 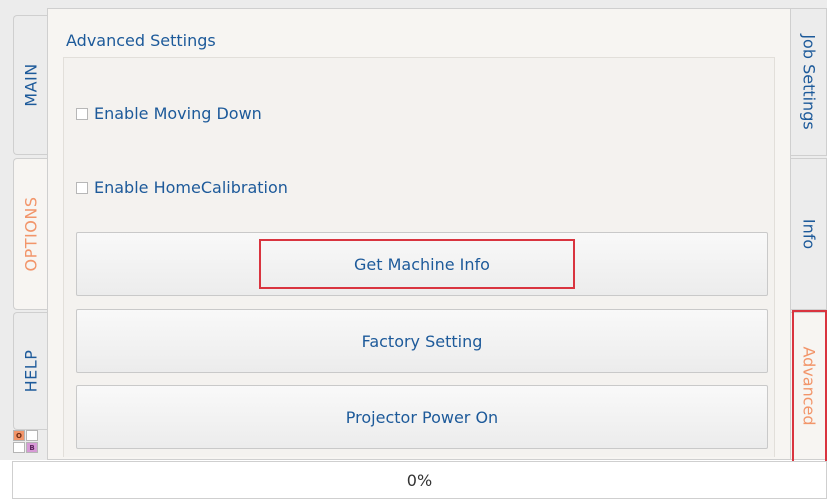 What do you see at coordinates (809, 389) in the screenshot?
I see `highlight-box-advanced-tab` at bounding box center [809, 389].